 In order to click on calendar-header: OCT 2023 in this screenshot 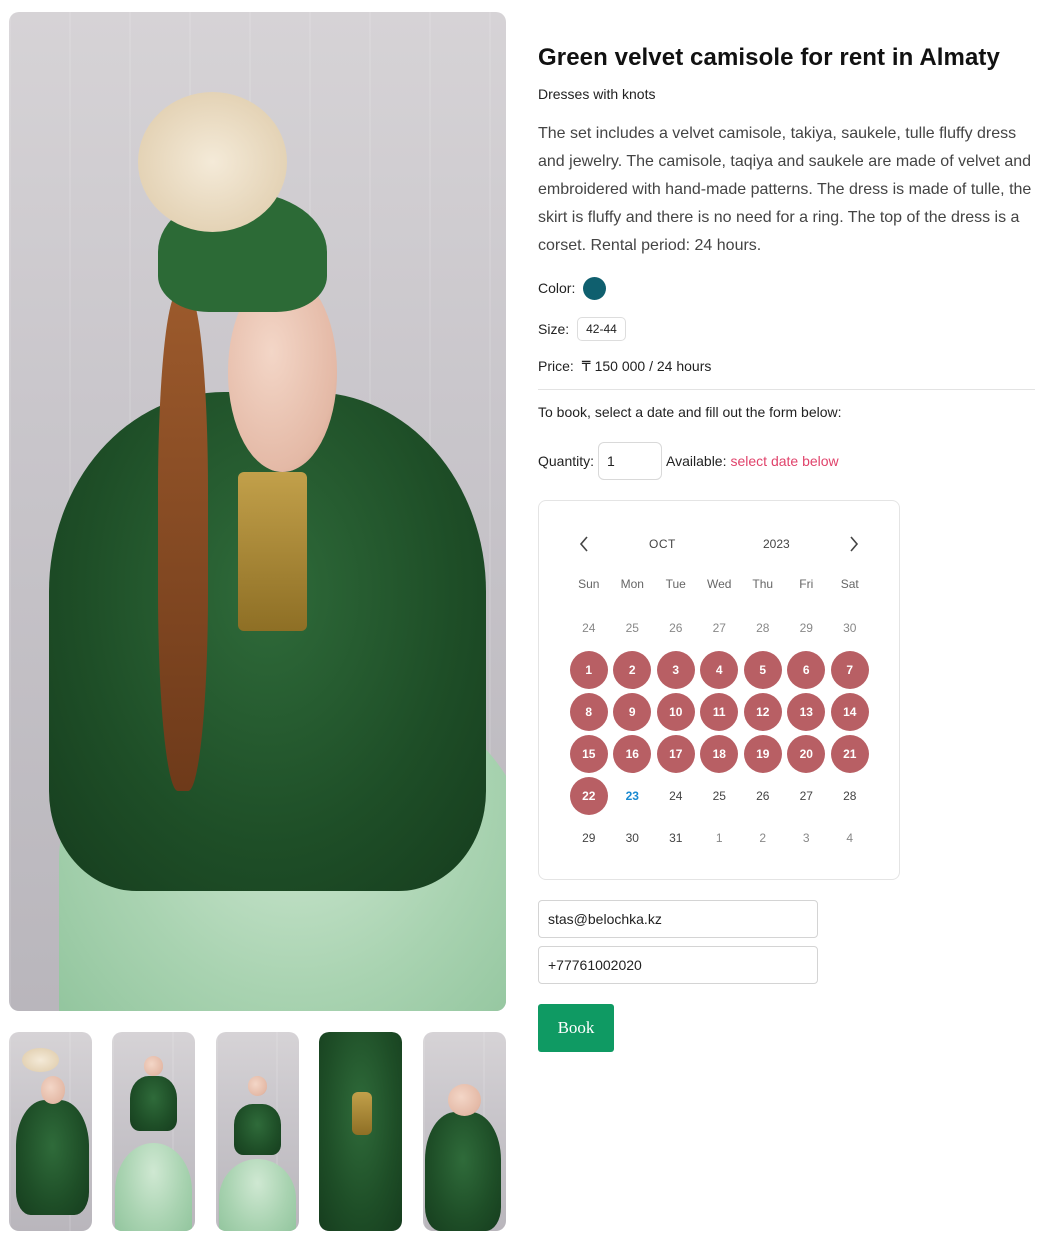, I will do `click(719, 544)`.